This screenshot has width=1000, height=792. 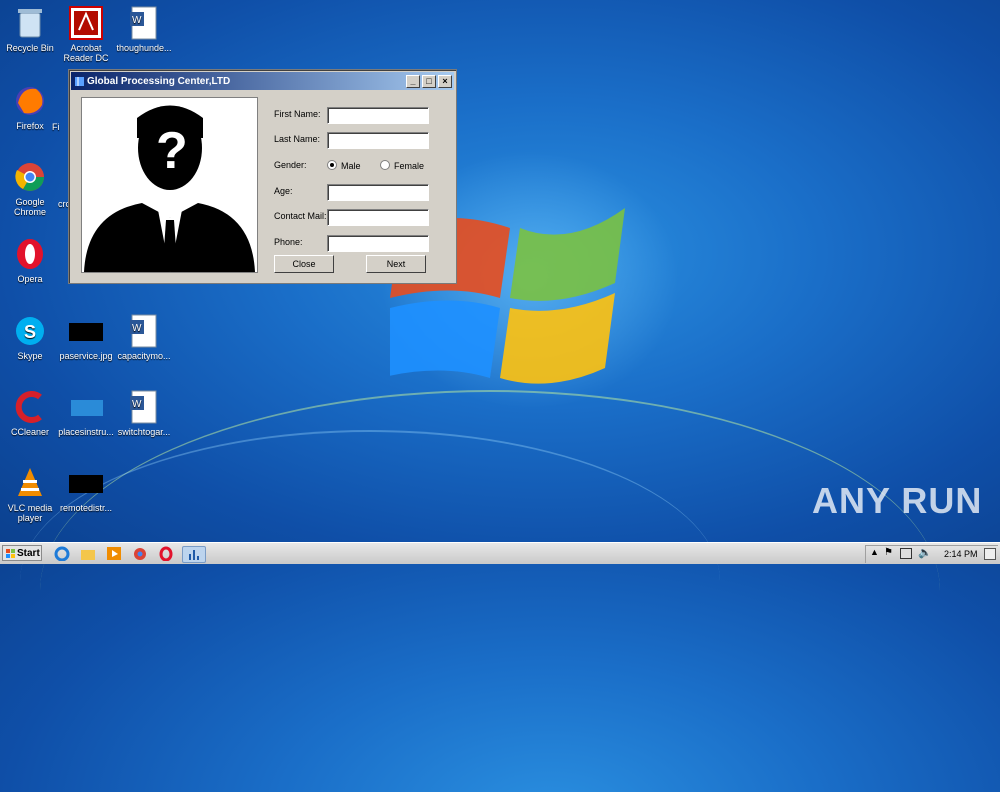 What do you see at coordinates (262, 81) in the screenshot?
I see `window-titlebar: Global Processing Center,LTD _ □ ×` at bounding box center [262, 81].